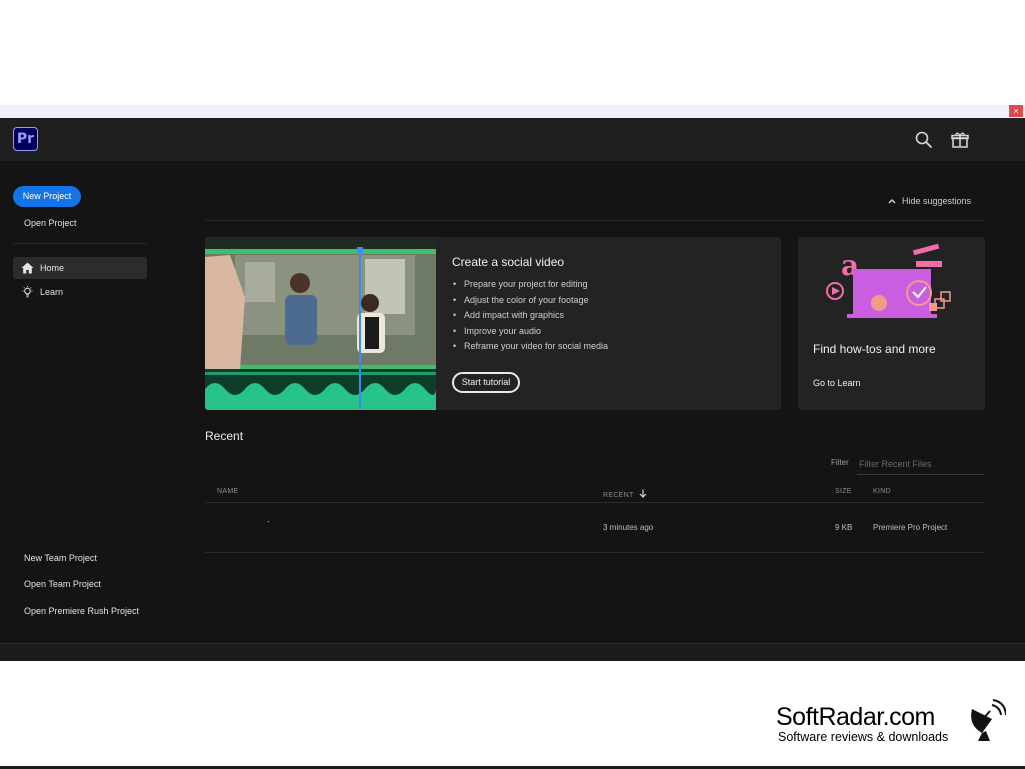  Describe the element at coordinates (512, 139) in the screenshot. I see `title-bar: Pr` at that location.